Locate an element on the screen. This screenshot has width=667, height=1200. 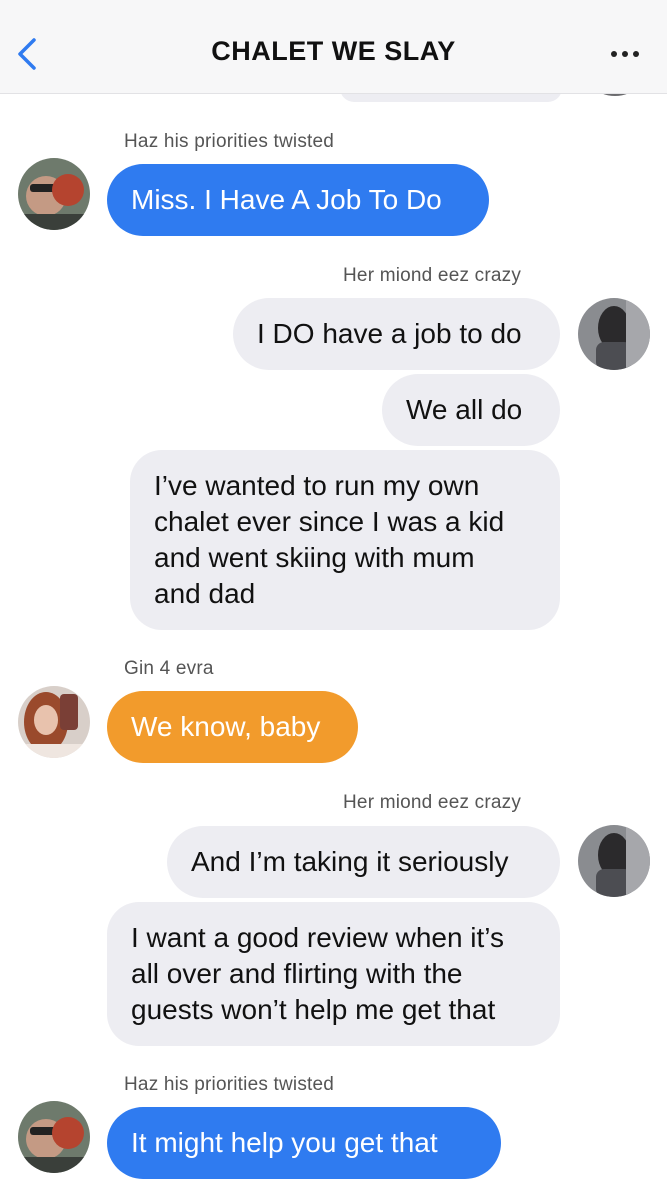
message-bubble: We know, baby is located at coordinates (232, 727).